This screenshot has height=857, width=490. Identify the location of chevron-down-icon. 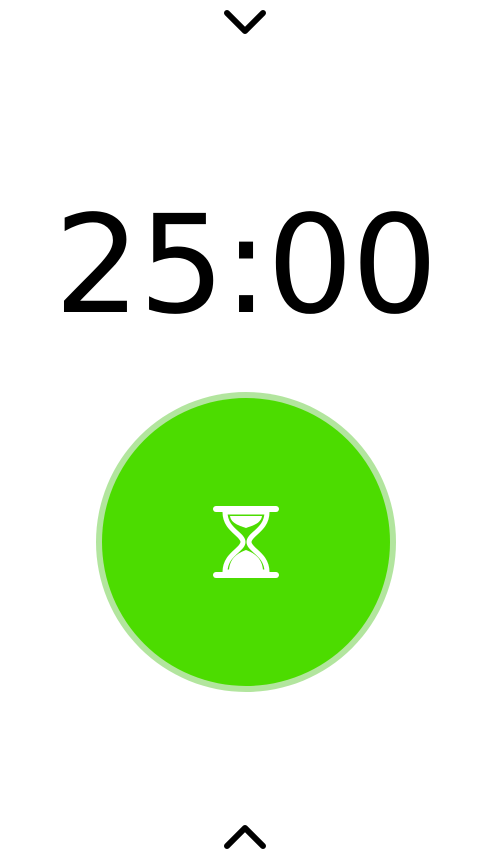
(245, 22).